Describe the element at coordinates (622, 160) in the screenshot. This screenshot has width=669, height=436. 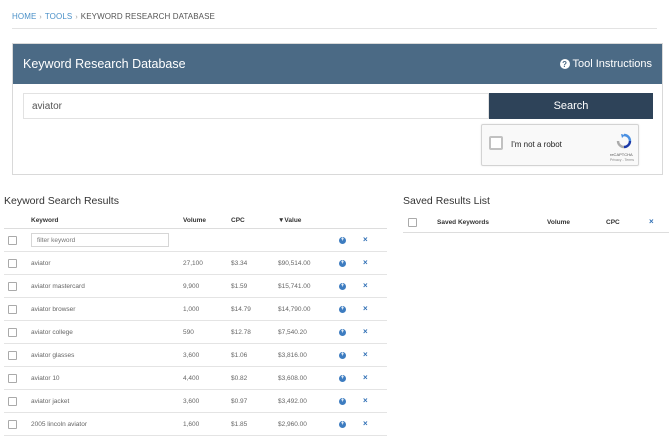
I see `recaptcha-terms: Privacy - Terms` at that location.